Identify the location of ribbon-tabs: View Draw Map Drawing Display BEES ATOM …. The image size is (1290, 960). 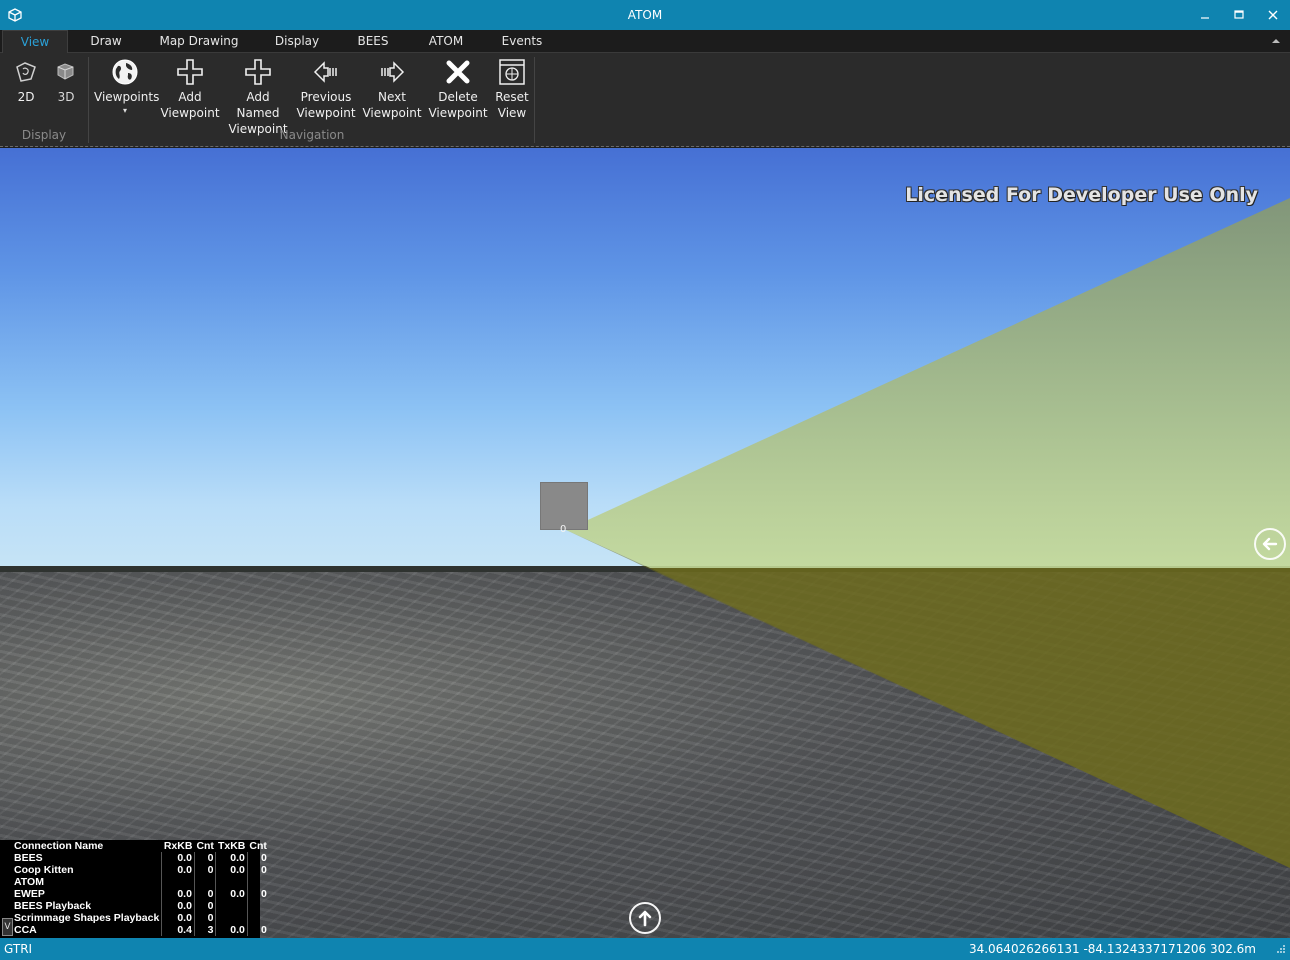
(645, 42).